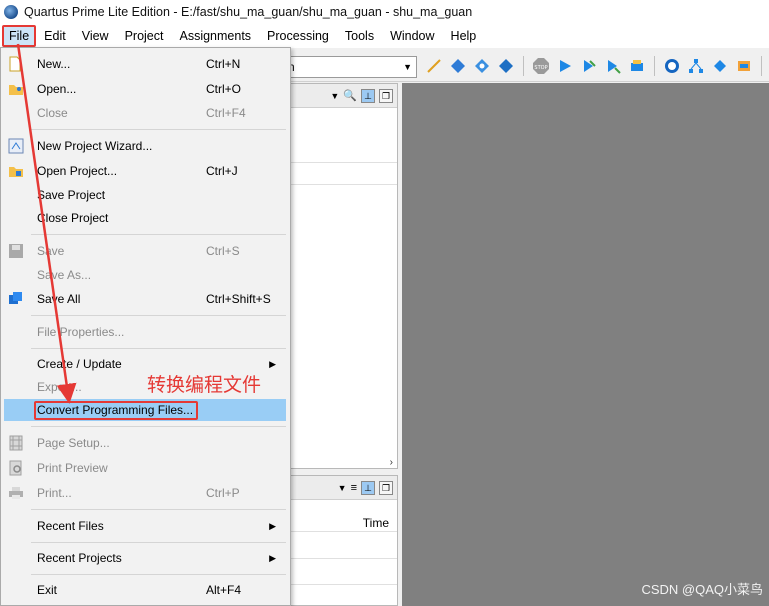  Describe the element at coordinates (116, 410) in the screenshot. I see `annotation-highlight-box` at that location.